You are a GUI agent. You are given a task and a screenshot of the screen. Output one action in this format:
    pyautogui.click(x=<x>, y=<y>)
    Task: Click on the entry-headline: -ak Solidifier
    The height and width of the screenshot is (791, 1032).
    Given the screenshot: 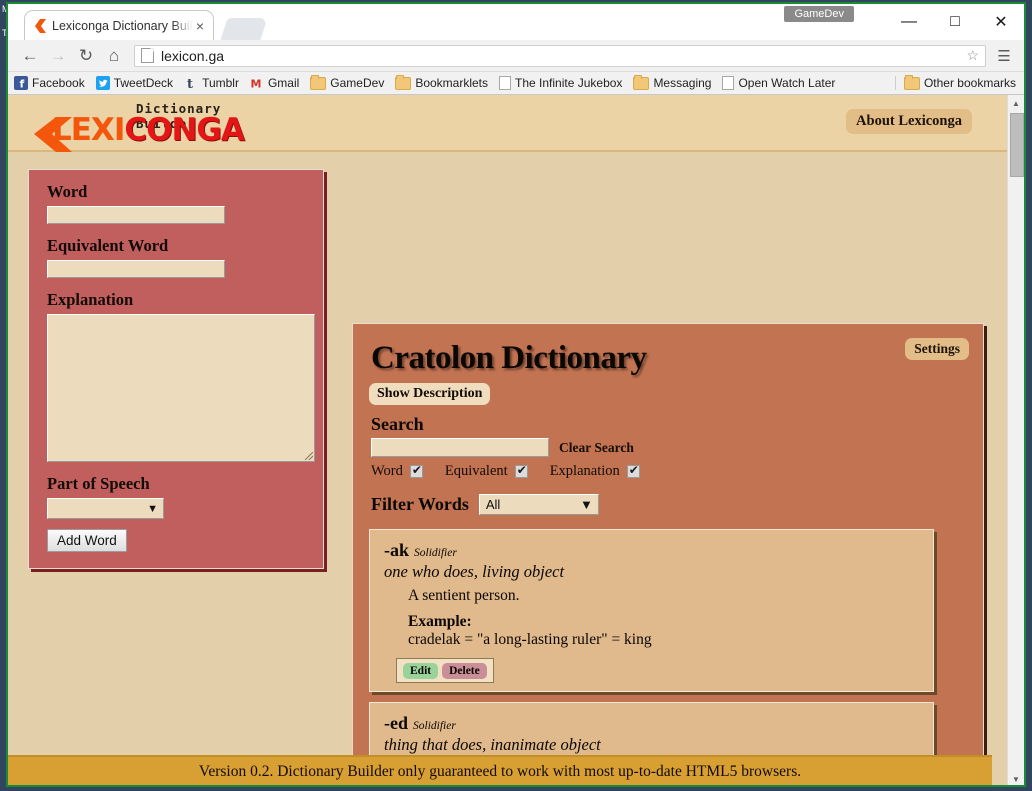 What is the action you would take?
    pyautogui.click(x=651, y=550)
    